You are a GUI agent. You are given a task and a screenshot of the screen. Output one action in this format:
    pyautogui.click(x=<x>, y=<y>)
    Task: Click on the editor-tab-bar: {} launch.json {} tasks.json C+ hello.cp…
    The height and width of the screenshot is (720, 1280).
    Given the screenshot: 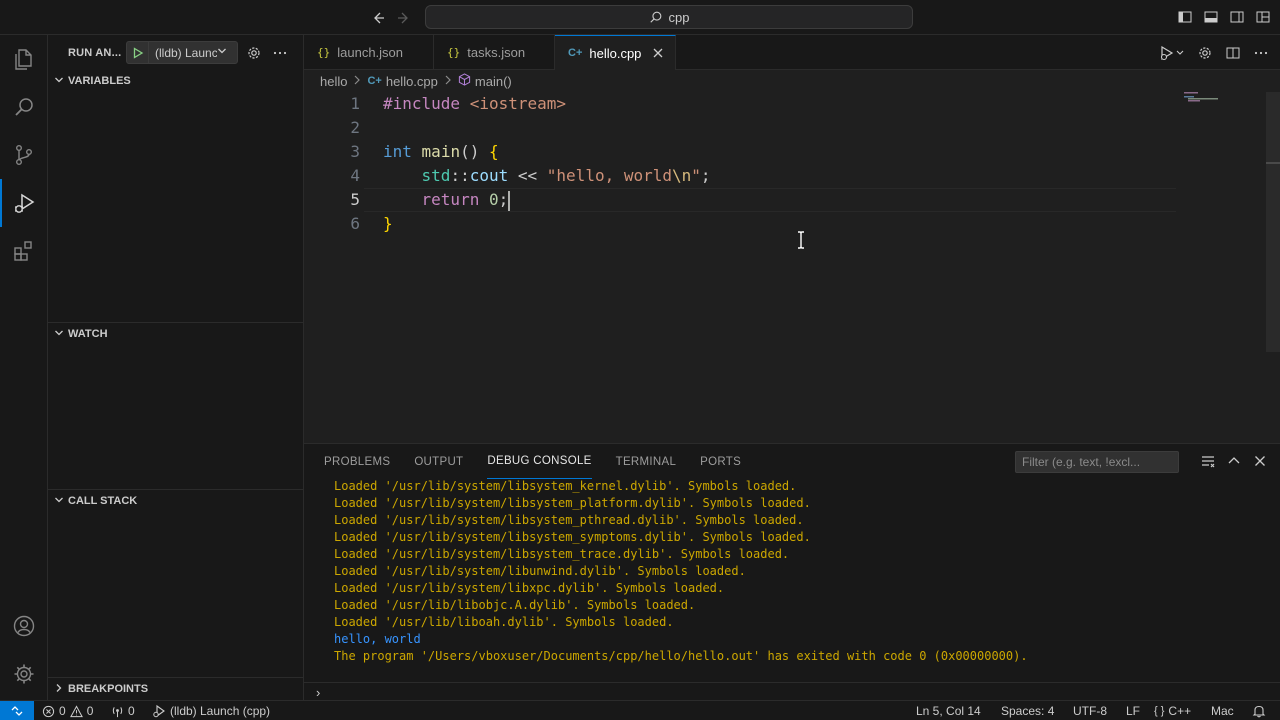 What is the action you would take?
    pyautogui.click(x=792, y=52)
    